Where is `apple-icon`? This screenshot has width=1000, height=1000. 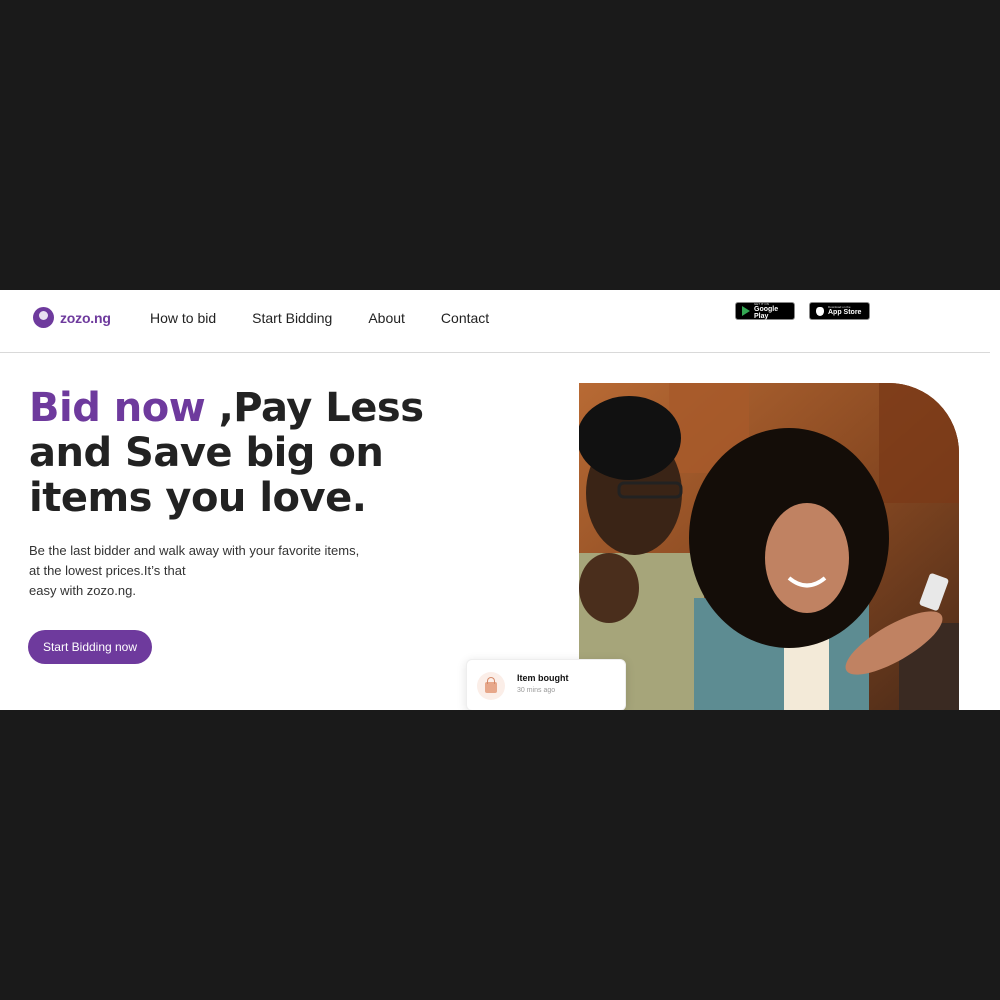 apple-icon is located at coordinates (820, 311).